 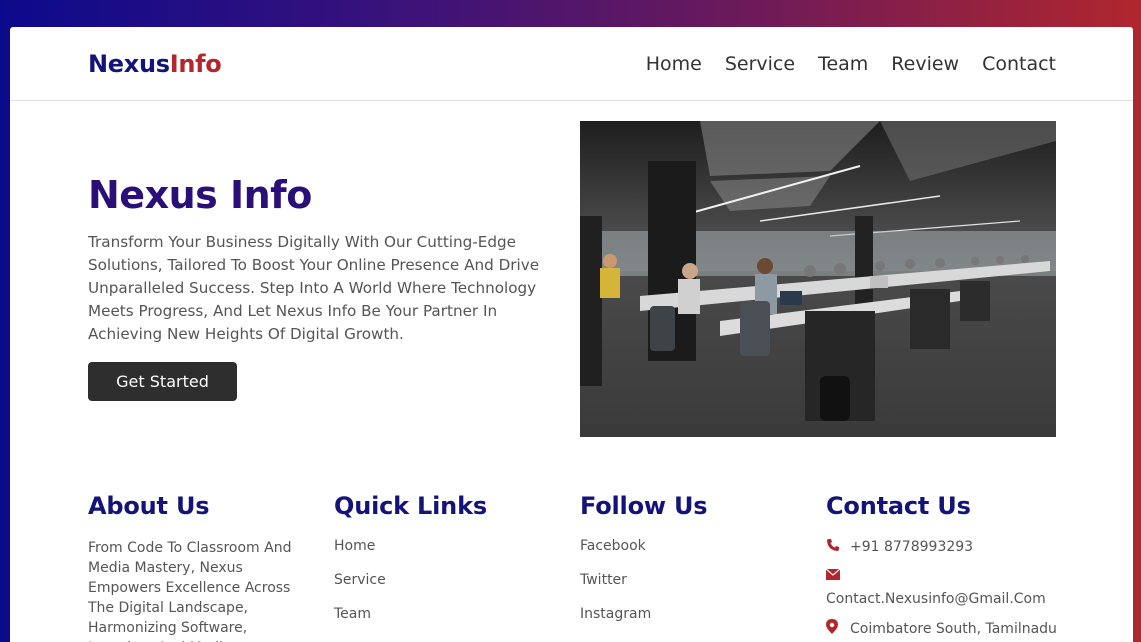 I want to click on envelope-icon, so click(x=833, y=576).